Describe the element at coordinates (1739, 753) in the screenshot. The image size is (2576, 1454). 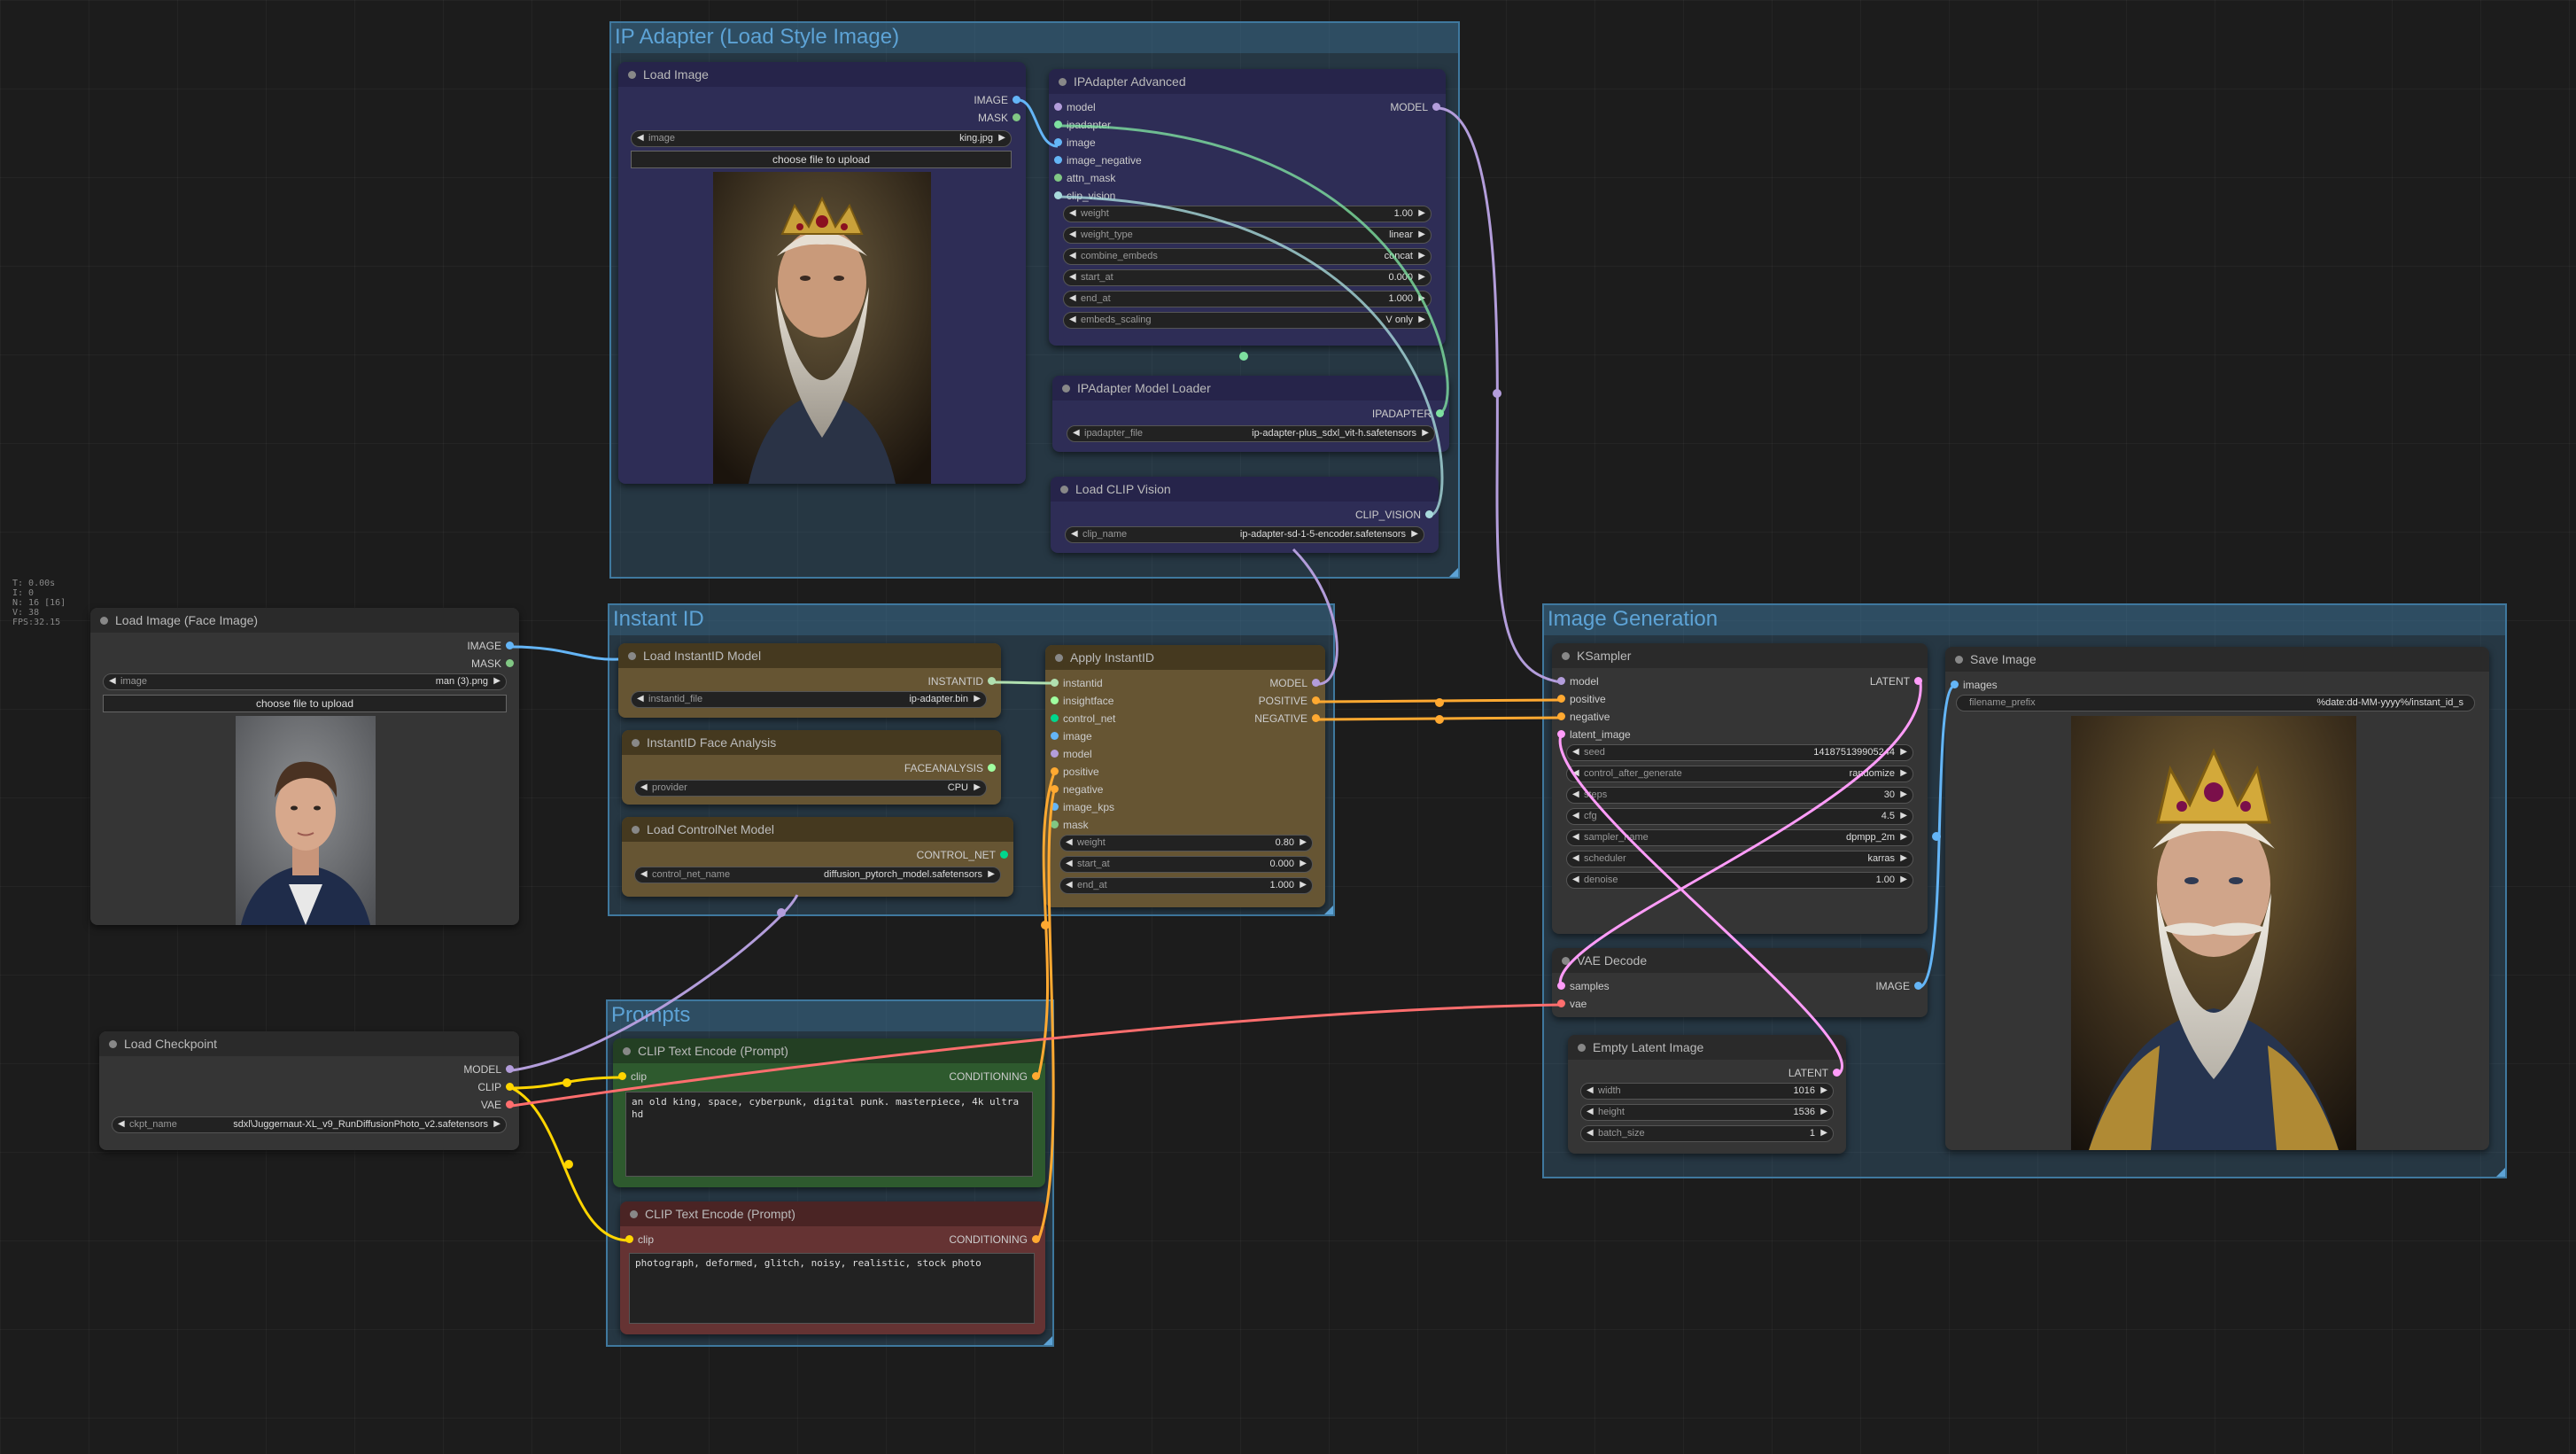
I see `widget-seed: ◀ seed 141875139905244 ▶` at that location.